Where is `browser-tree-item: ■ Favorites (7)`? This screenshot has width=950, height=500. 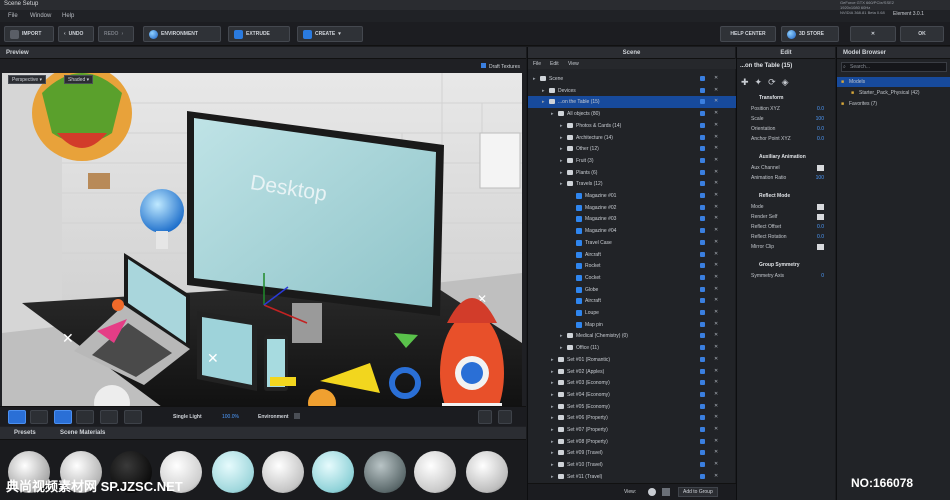 browser-tree-item: ■ Favorites (7) is located at coordinates (893, 104).